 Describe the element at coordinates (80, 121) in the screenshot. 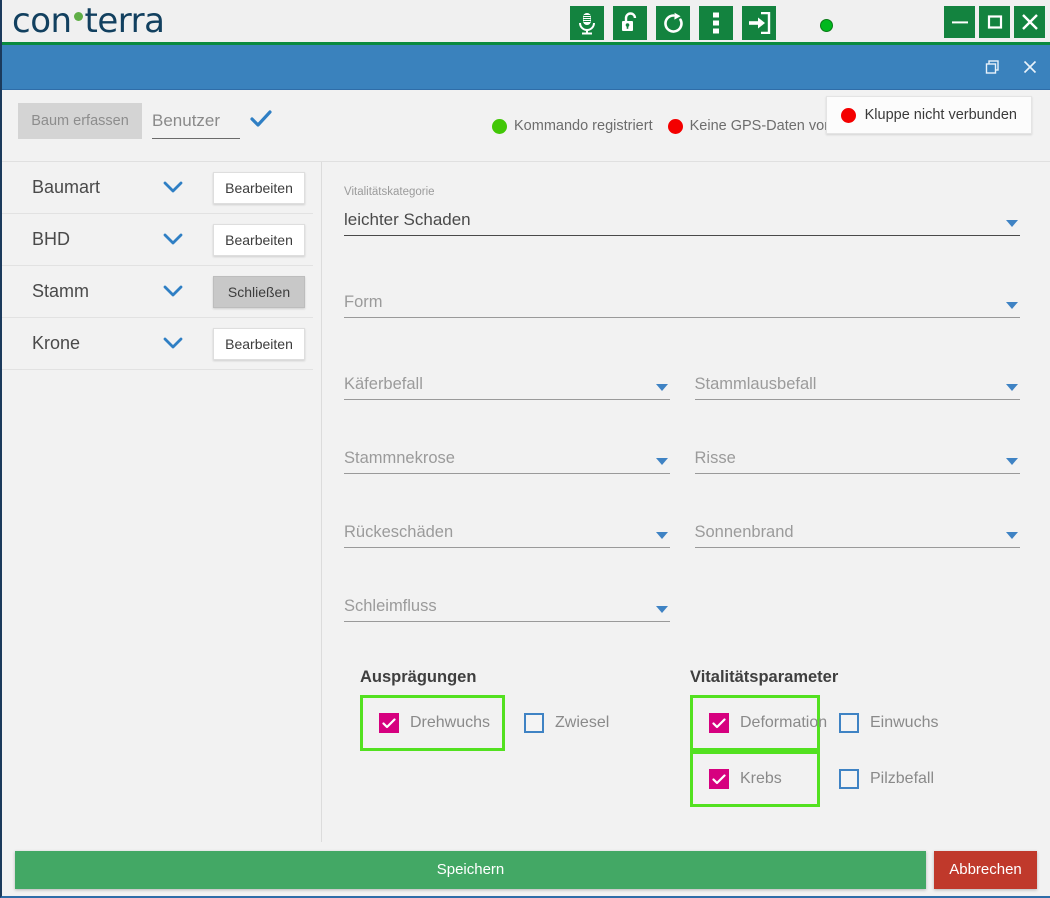

I see `capture-tree-button: Baum erfassen` at that location.